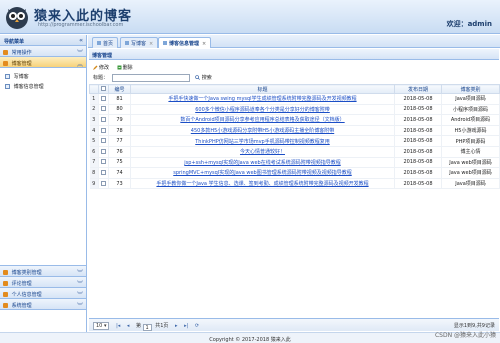 Image resolution: width=500 pixels, height=343 pixels. What do you see at coordinates (474, 326) in the screenshot?
I see `pagination-summary: 显示1到9,共9记录` at bounding box center [474, 326].